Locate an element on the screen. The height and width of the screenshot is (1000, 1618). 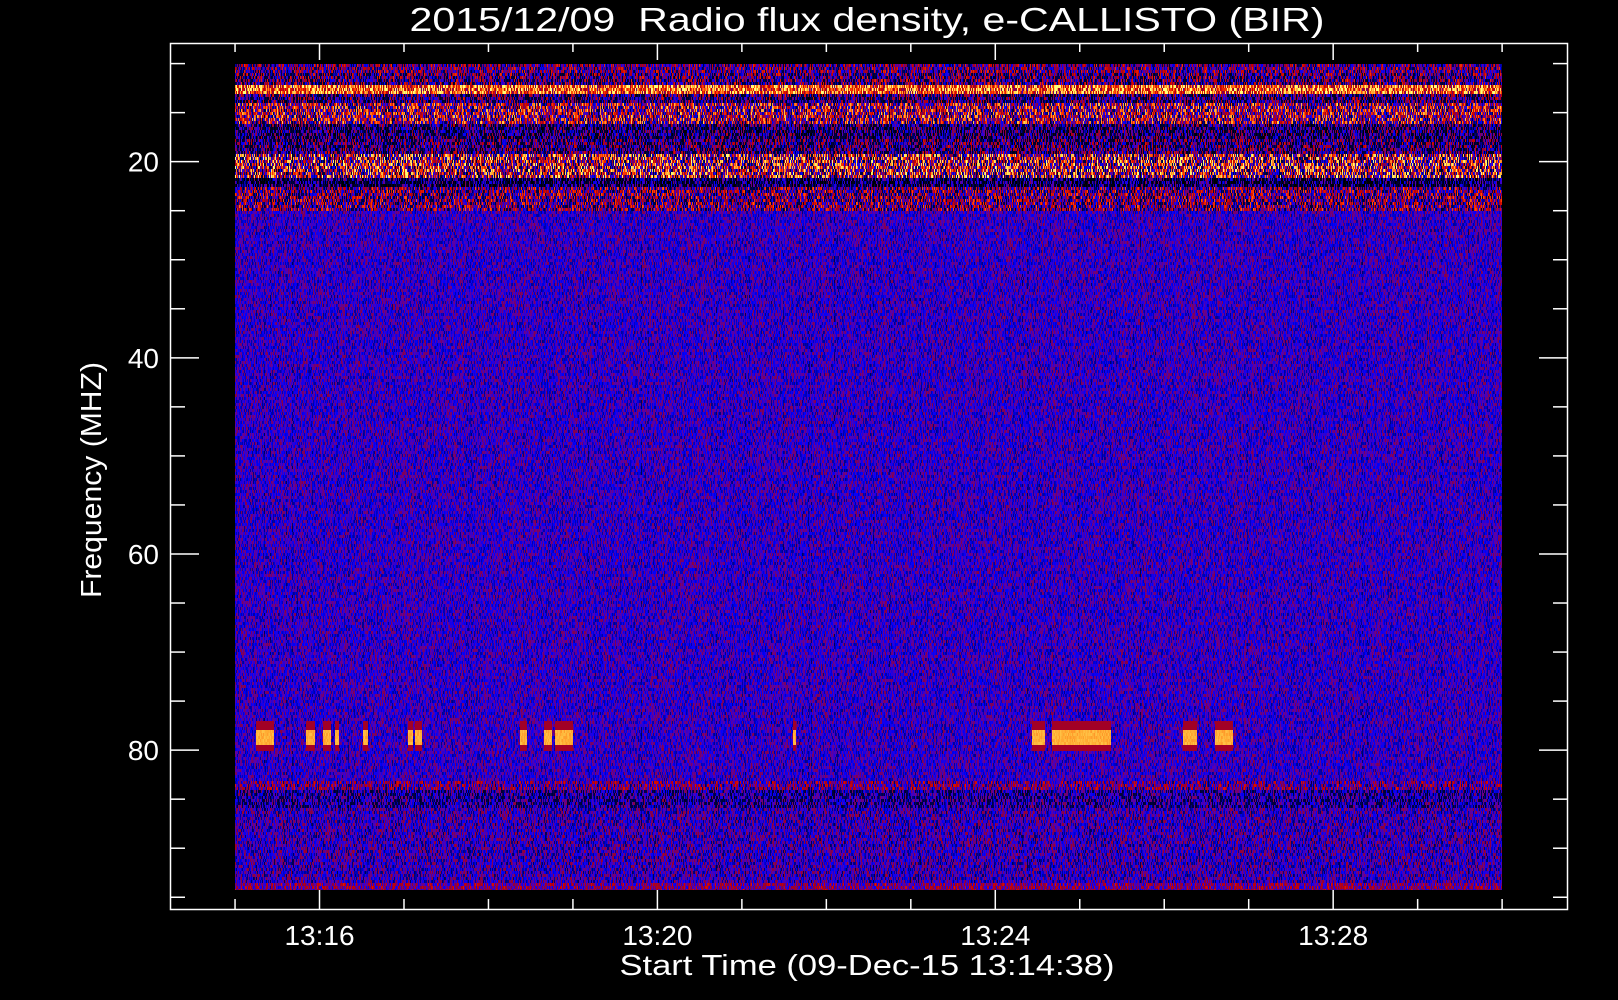
x-axis-label: Start Time (09-Dec-15 13:14:38) is located at coordinates (867, 966).